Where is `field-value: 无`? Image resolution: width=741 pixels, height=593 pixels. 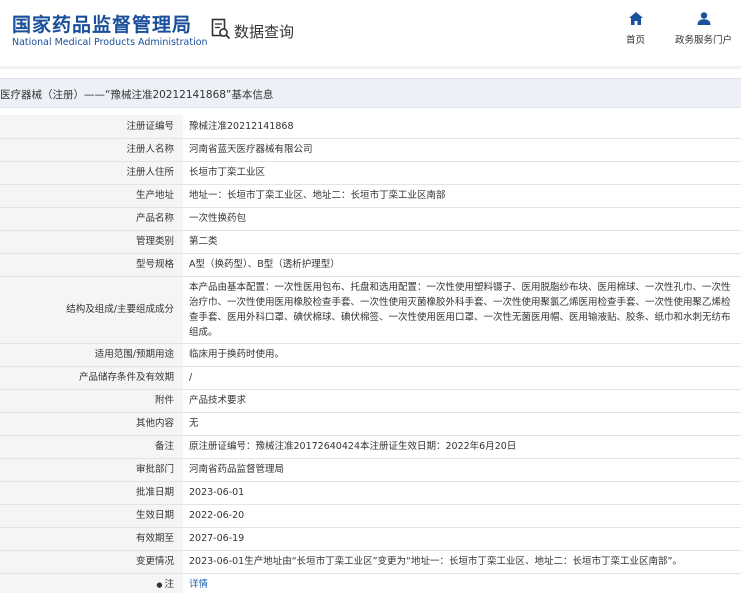
field-value: 无 is located at coordinates (462, 424).